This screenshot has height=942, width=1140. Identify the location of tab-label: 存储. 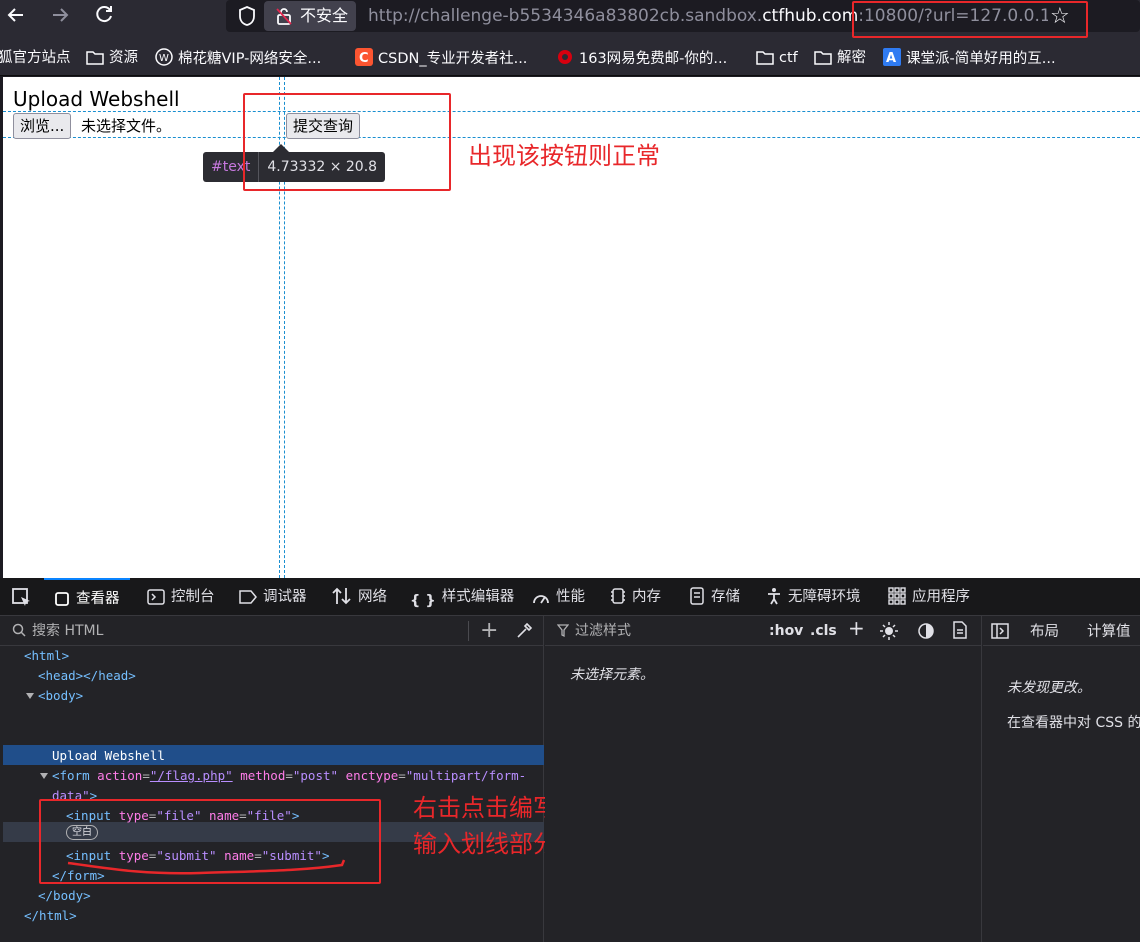
(725, 597).